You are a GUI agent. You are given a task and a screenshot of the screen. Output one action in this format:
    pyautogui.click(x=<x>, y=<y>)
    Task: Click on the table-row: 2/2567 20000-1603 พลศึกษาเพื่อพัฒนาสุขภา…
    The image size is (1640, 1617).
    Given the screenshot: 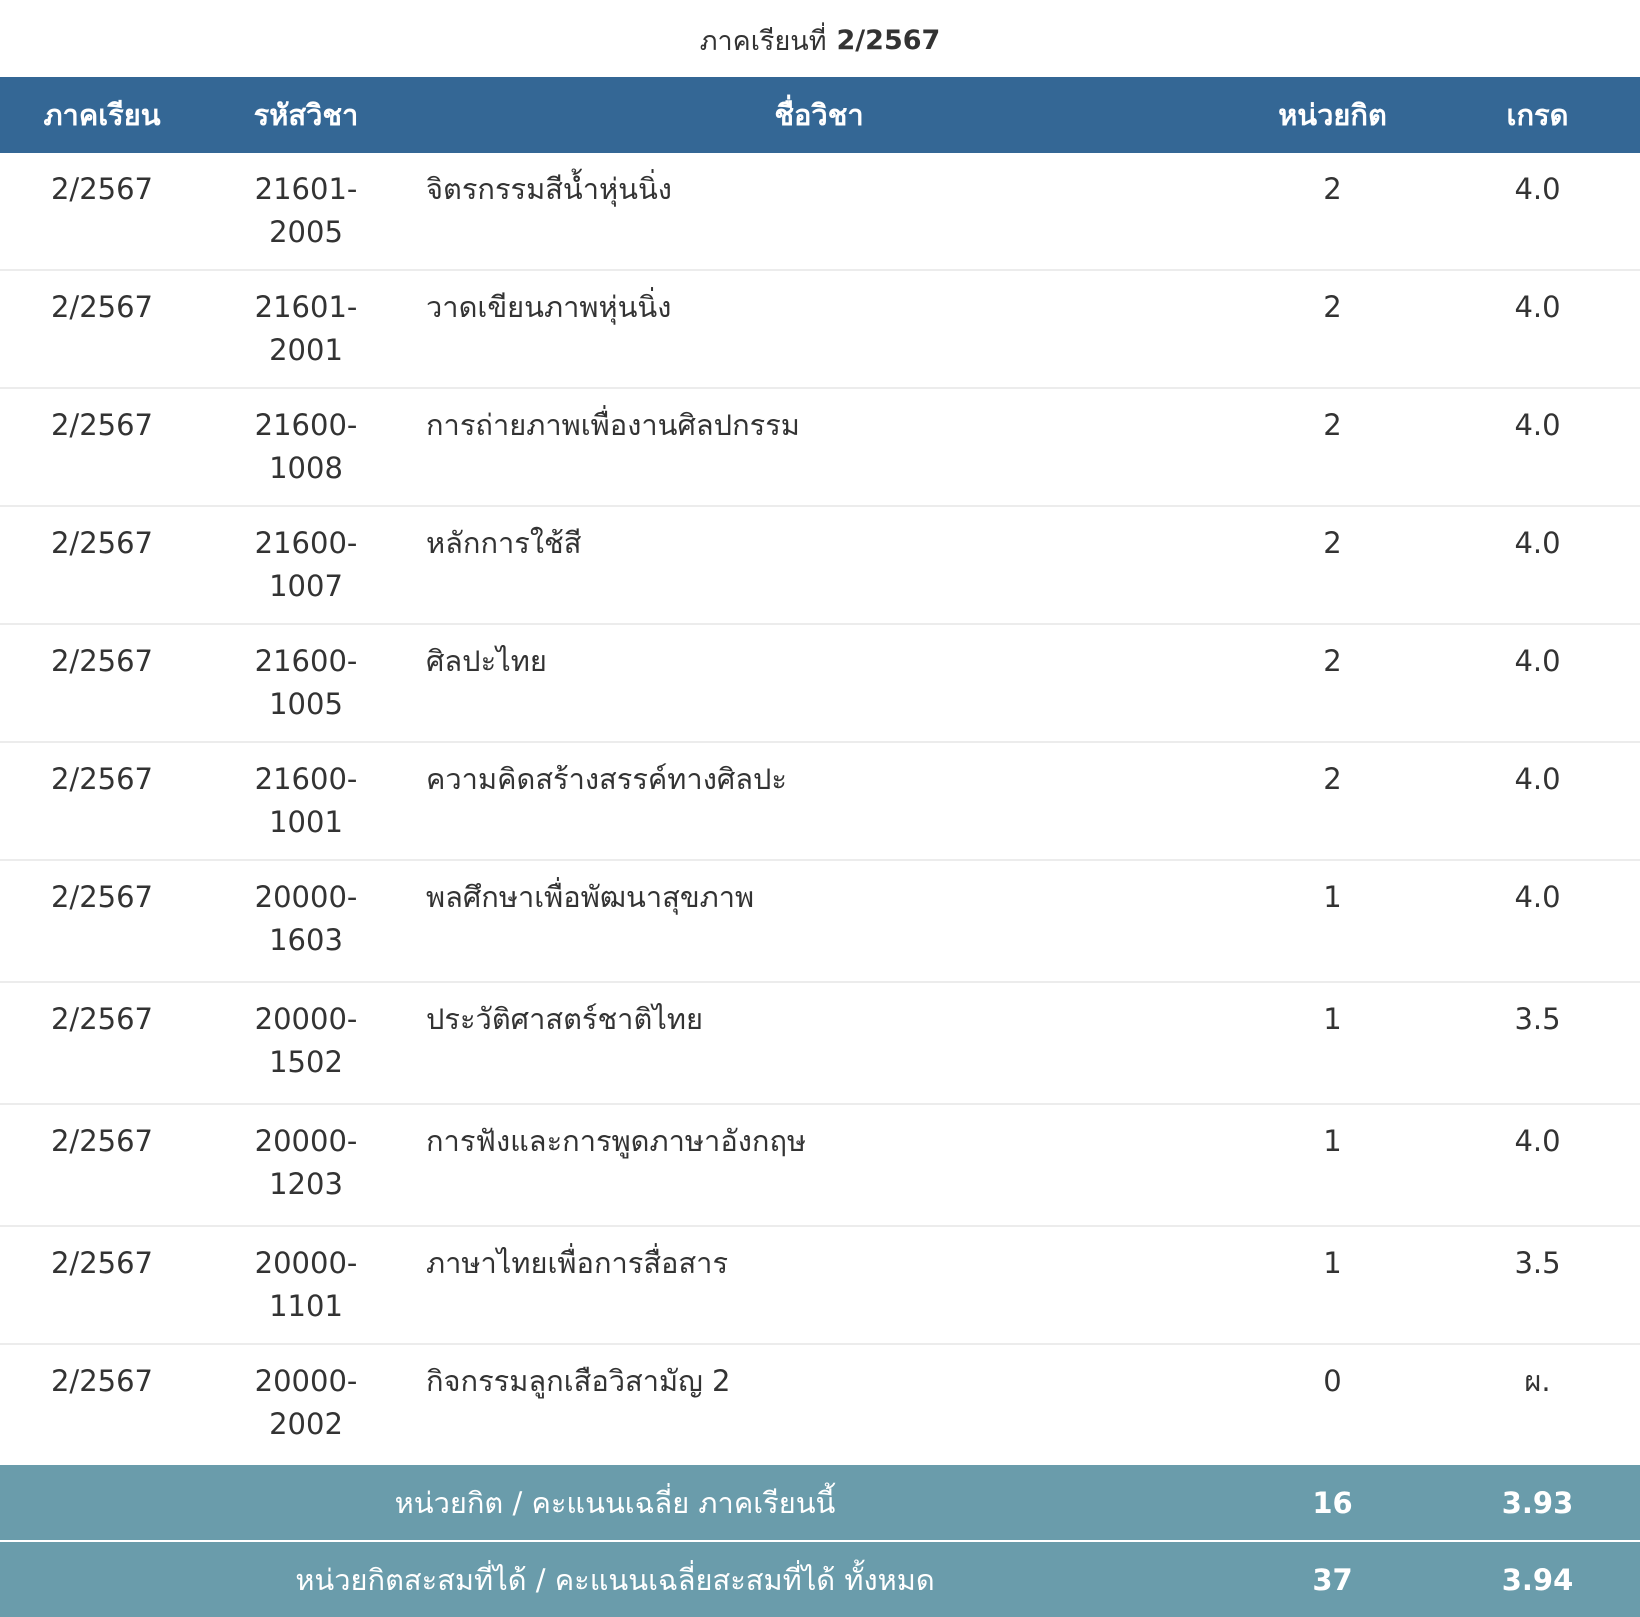 What is the action you would take?
    pyautogui.click(x=820, y=921)
    